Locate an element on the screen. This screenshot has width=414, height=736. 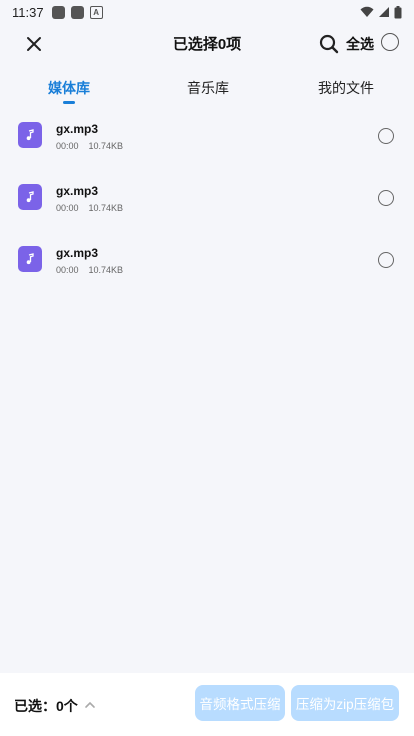
tab-music-library: 音乐库 is located at coordinates (208, 88).